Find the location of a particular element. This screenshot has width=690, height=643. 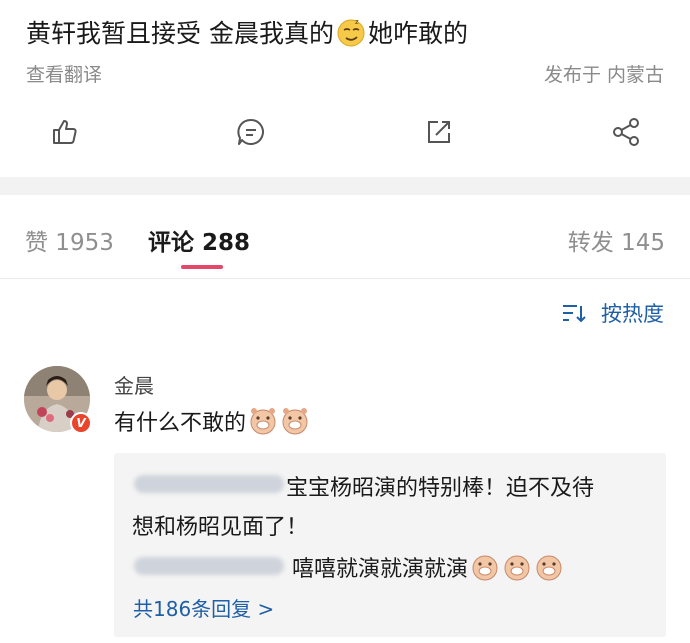

comment-author: 金晨 is located at coordinates (134, 384).